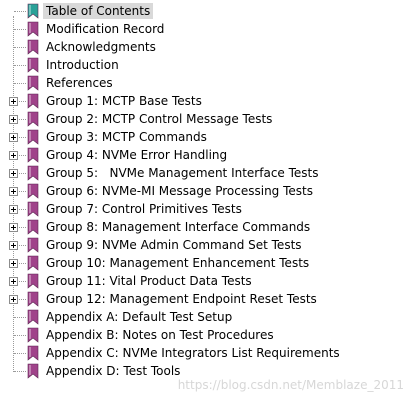 The width and height of the screenshot is (410, 406). Describe the element at coordinates (178, 263) in the screenshot. I see `tree-item-label: Group 10: Management Enhancement Tests` at that location.